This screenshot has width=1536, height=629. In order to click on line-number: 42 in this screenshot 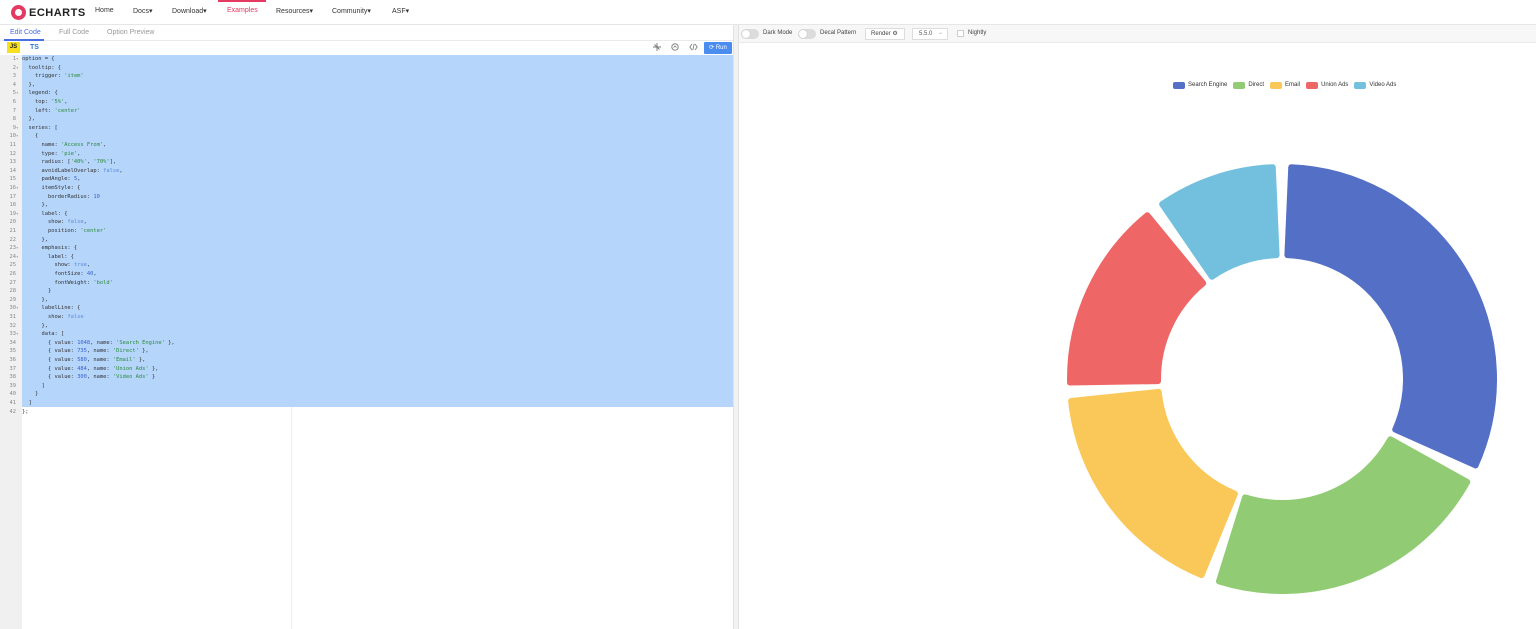, I will do `click(13, 411)`.